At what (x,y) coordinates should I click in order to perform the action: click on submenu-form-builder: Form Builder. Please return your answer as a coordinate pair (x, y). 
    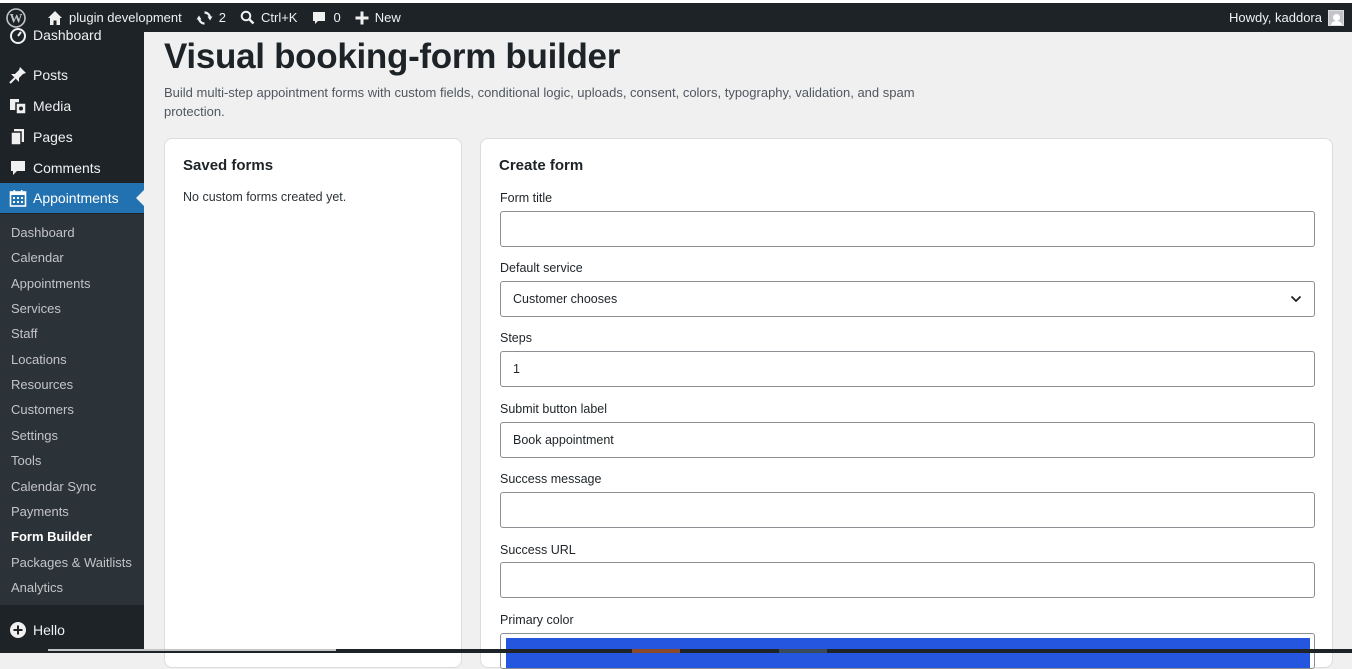
    Looking at the image, I should click on (51, 536).